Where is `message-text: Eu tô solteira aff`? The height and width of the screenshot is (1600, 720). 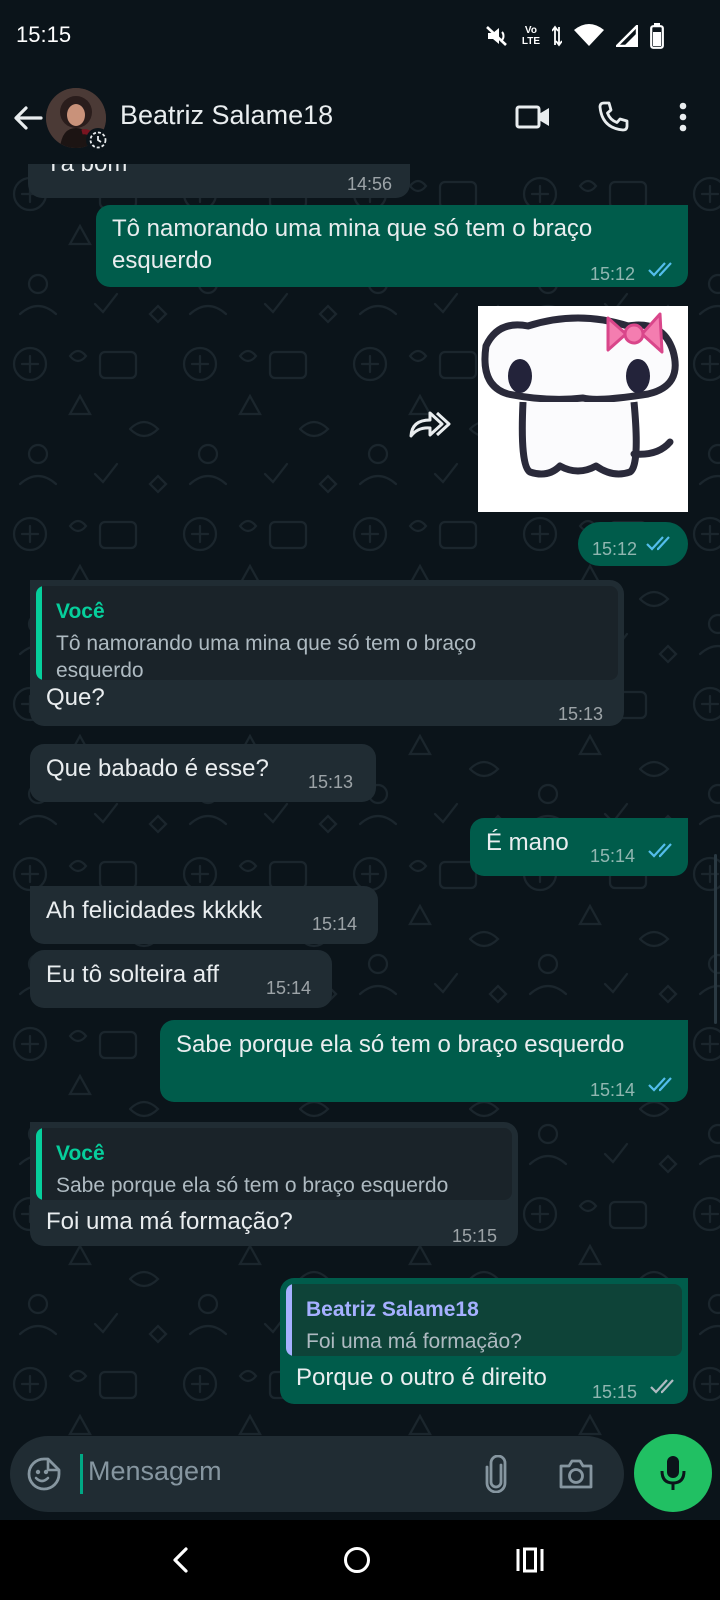 message-text: Eu tô solteira aff is located at coordinates (132, 974).